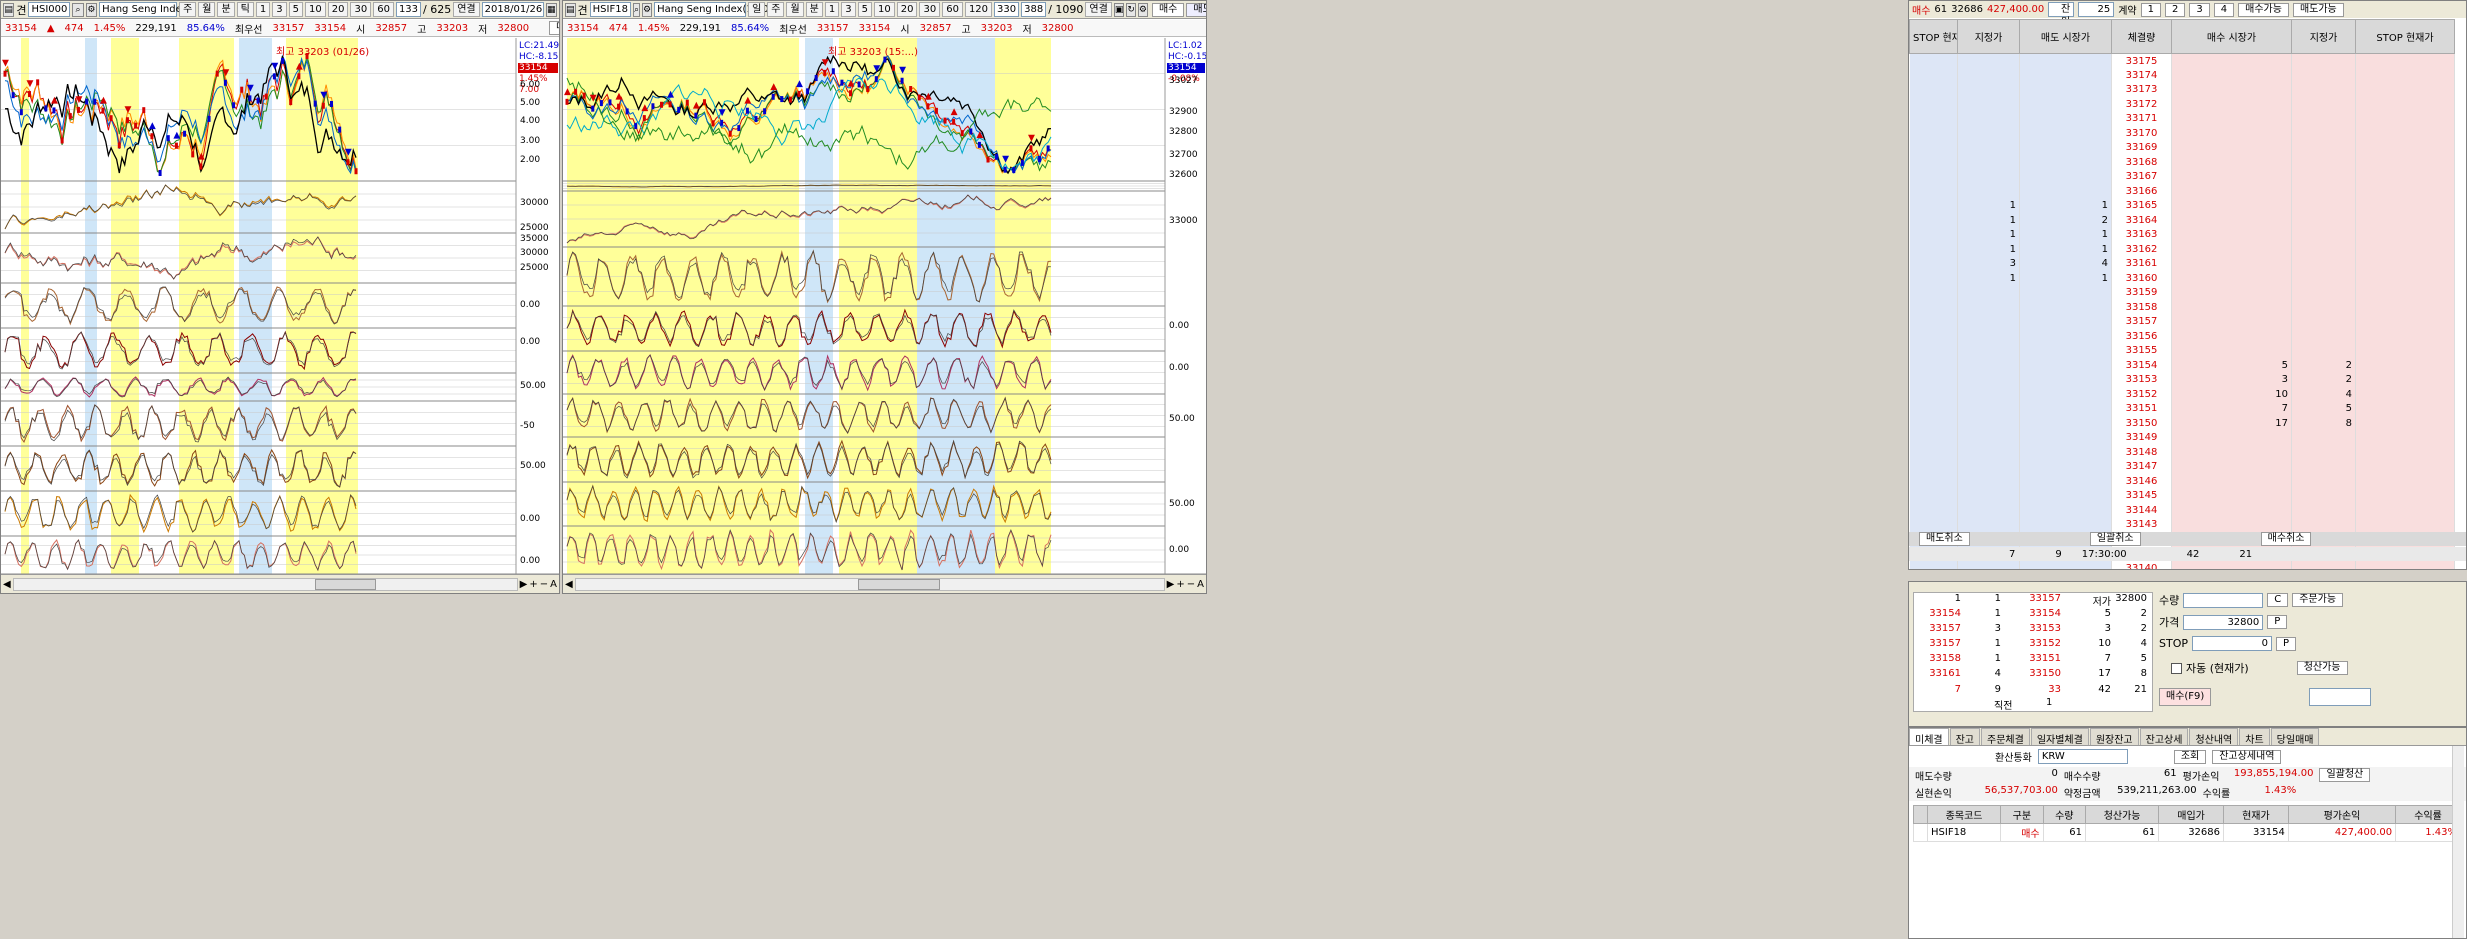 This screenshot has height=939, width=2467. I want to click on book-row: 33149, so click(2182, 437).